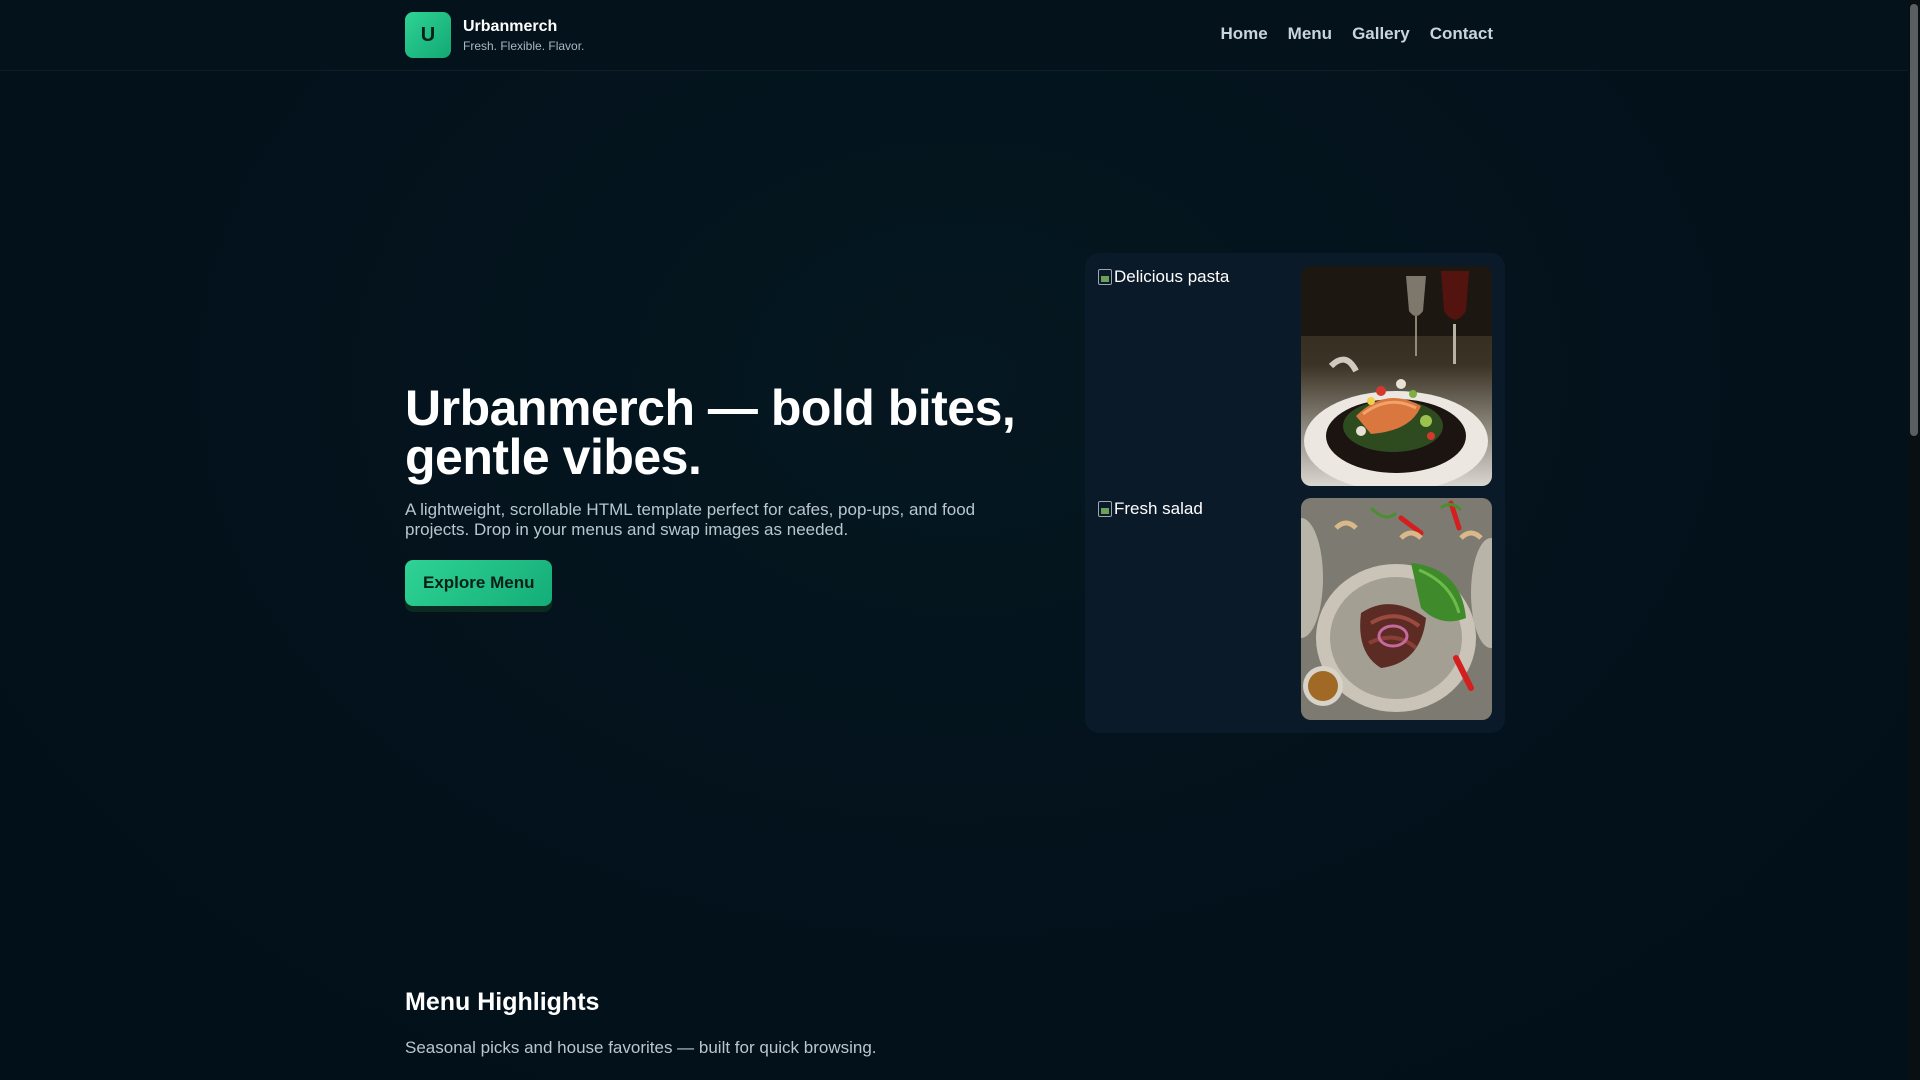 Image resolution: width=1920 pixels, height=1080 pixels. What do you see at coordinates (523, 26) in the screenshot?
I see `brand-name: Urbanmerch` at bounding box center [523, 26].